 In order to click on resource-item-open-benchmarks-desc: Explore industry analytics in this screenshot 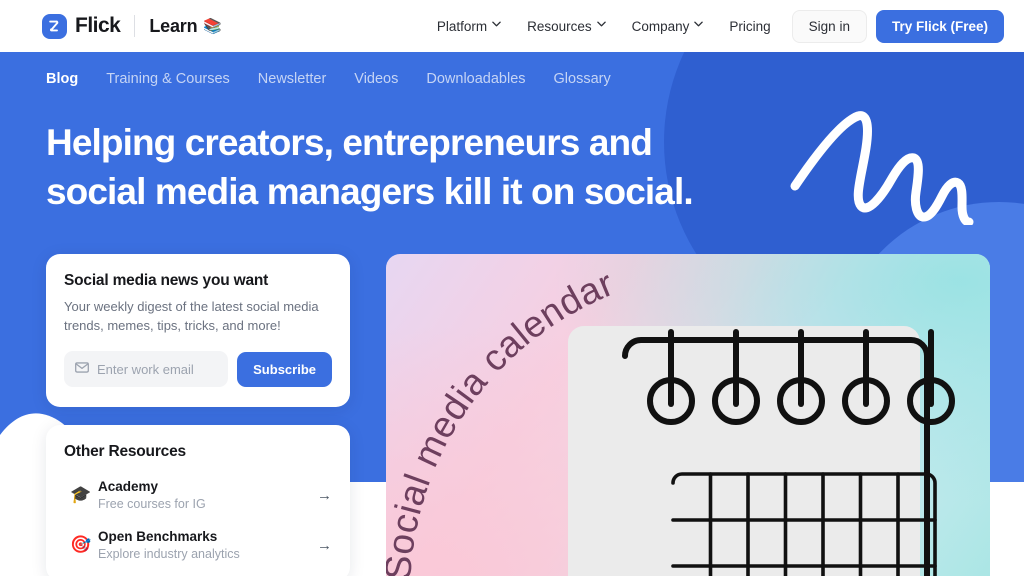, I will do `click(169, 554)`.